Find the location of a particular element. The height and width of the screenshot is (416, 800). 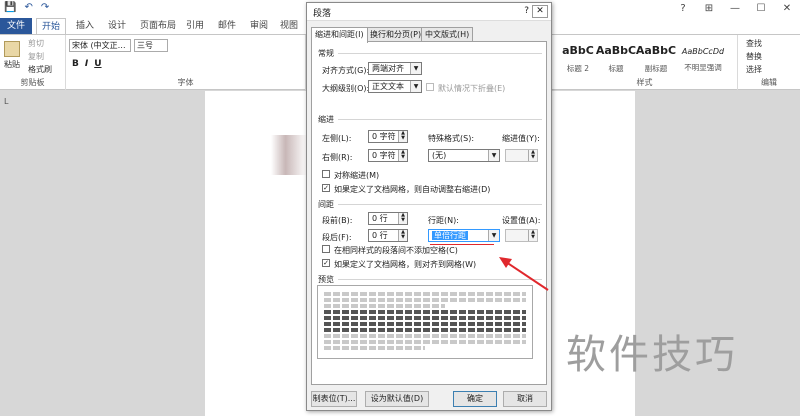

spacing-after-spinner-icon: ▲ ▼ is located at coordinates (402, 235).